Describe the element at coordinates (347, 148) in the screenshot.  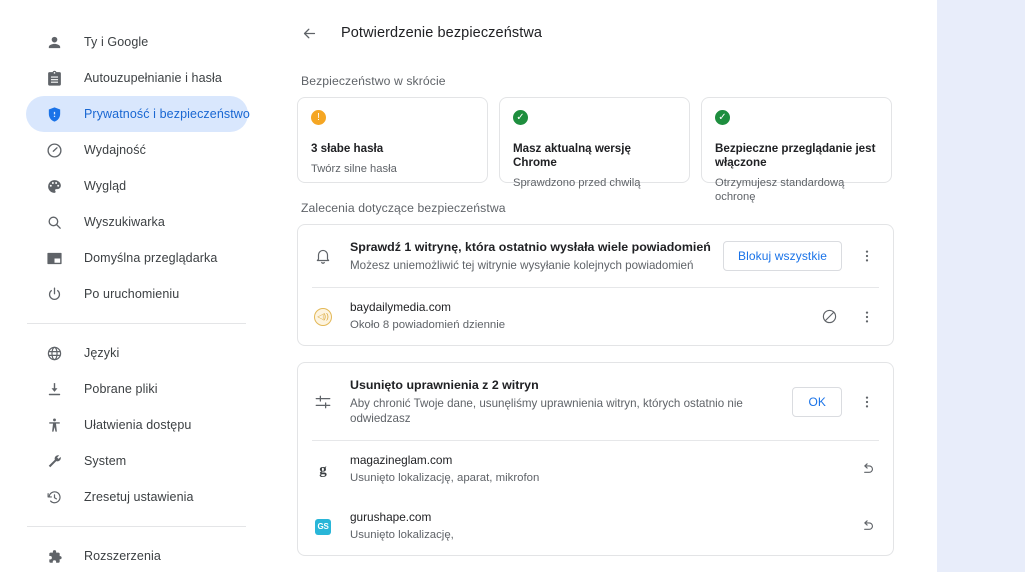
I see `summary-card-title: 3 słabe hasła` at that location.